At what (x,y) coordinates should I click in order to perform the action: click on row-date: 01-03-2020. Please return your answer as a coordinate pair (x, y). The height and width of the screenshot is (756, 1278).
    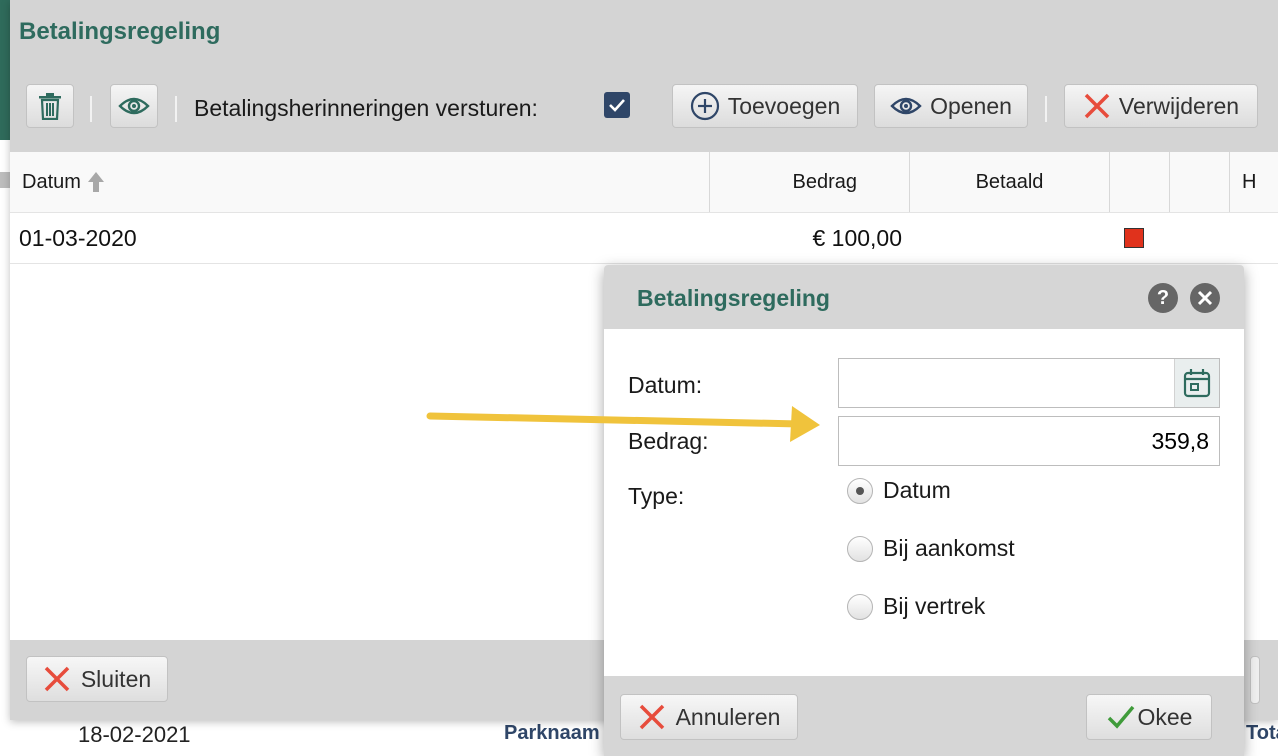
    Looking at the image, I should click on (78, 237).